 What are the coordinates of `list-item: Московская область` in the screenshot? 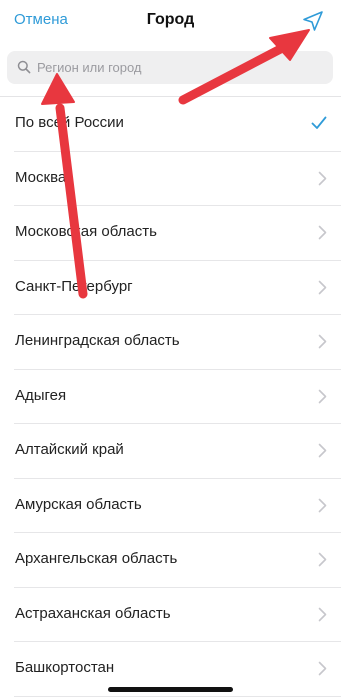 It's located at (170, 233).